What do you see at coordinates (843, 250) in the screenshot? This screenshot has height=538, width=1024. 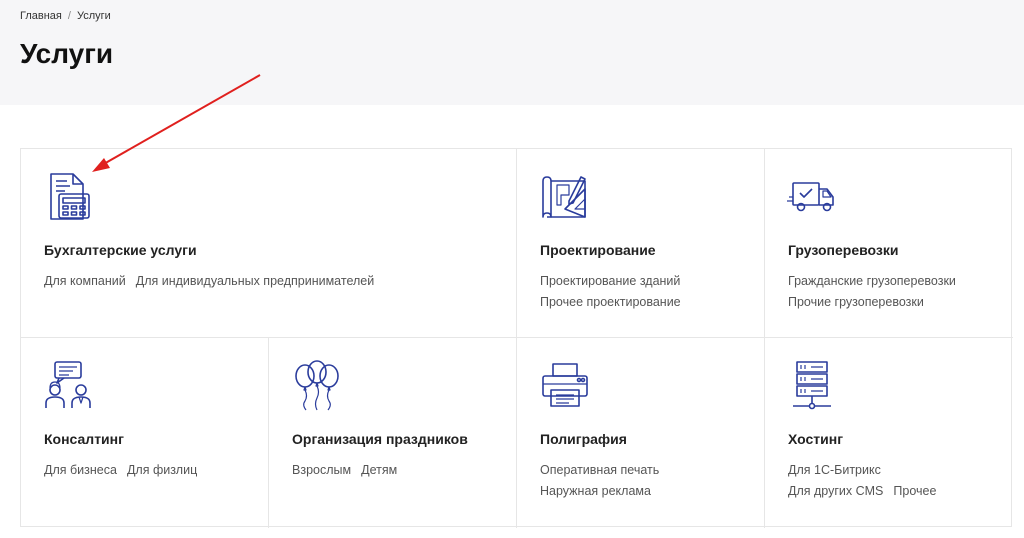 I see `service-title: Грузоперевозки` at bounding box center [843, 250].